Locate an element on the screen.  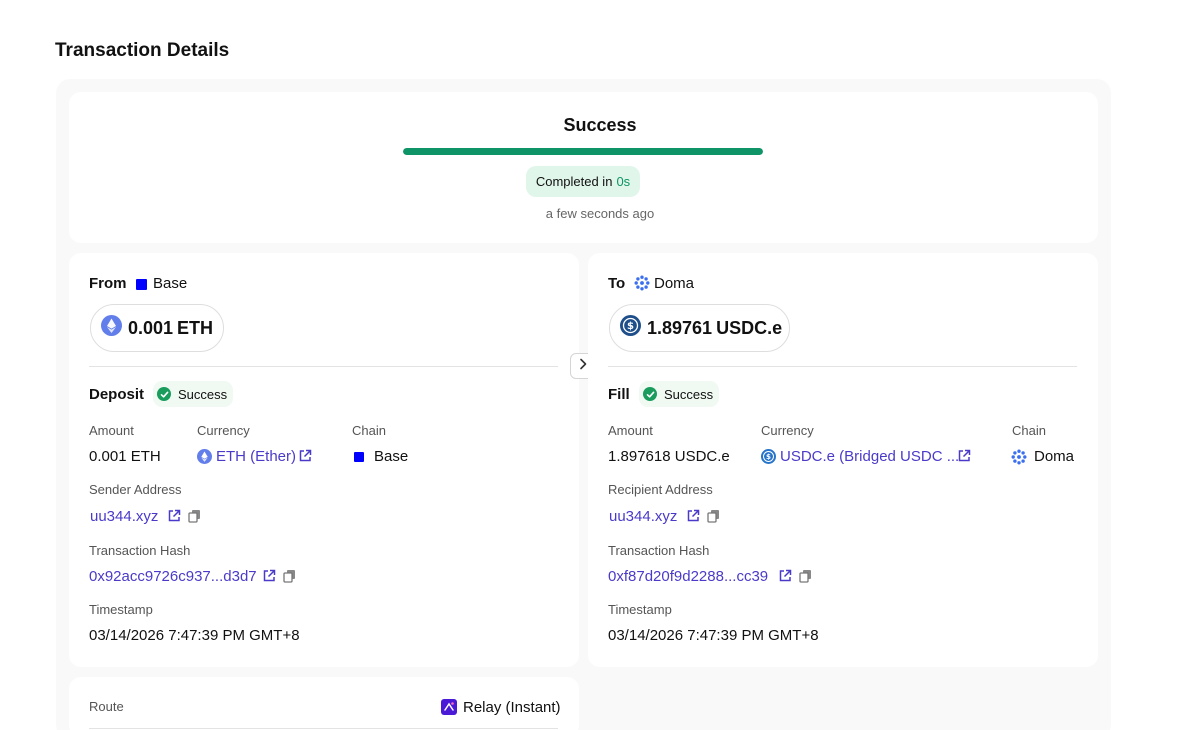
to-amount-symbol: USDC.e is located at coordinates (749, 327).